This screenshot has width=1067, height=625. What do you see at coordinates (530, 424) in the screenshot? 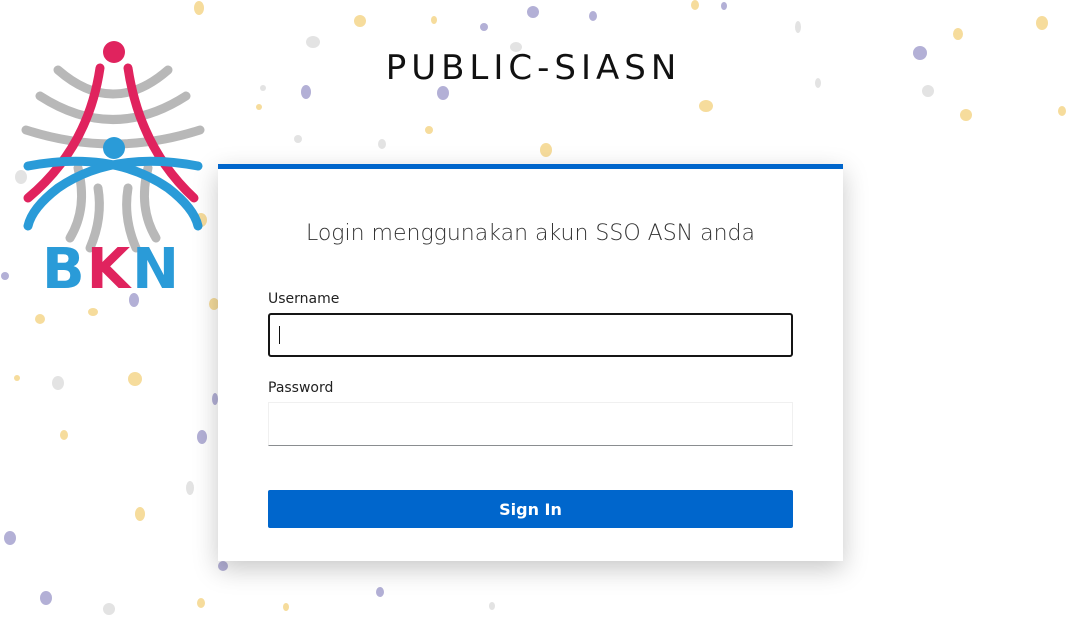
I see `password-input` at bounding box center [530, 424].